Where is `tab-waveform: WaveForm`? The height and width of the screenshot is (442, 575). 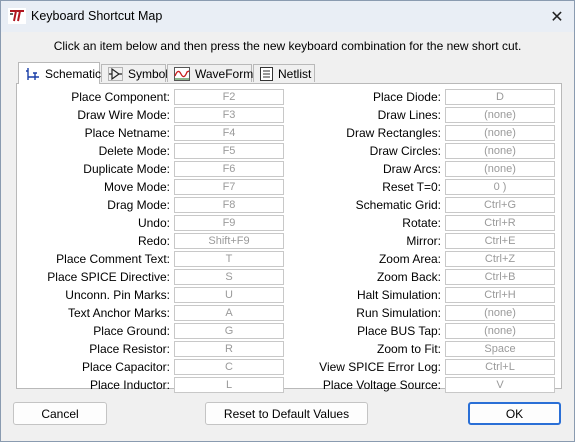
tab-waveform: WaveForm is located at coordinates (210, 73).